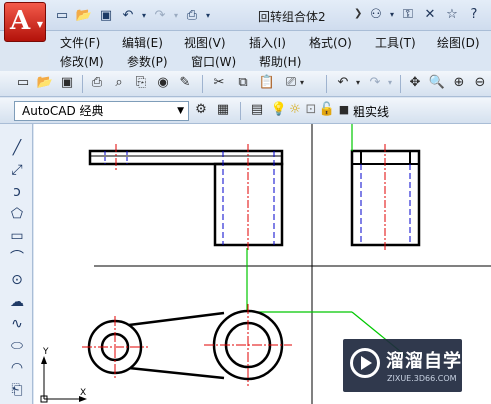 The image size is (491, 404). What do you see at coordinates (474, 15) in the screenshot?
I see `help-icon: ?` at bounding box center [474, 15].